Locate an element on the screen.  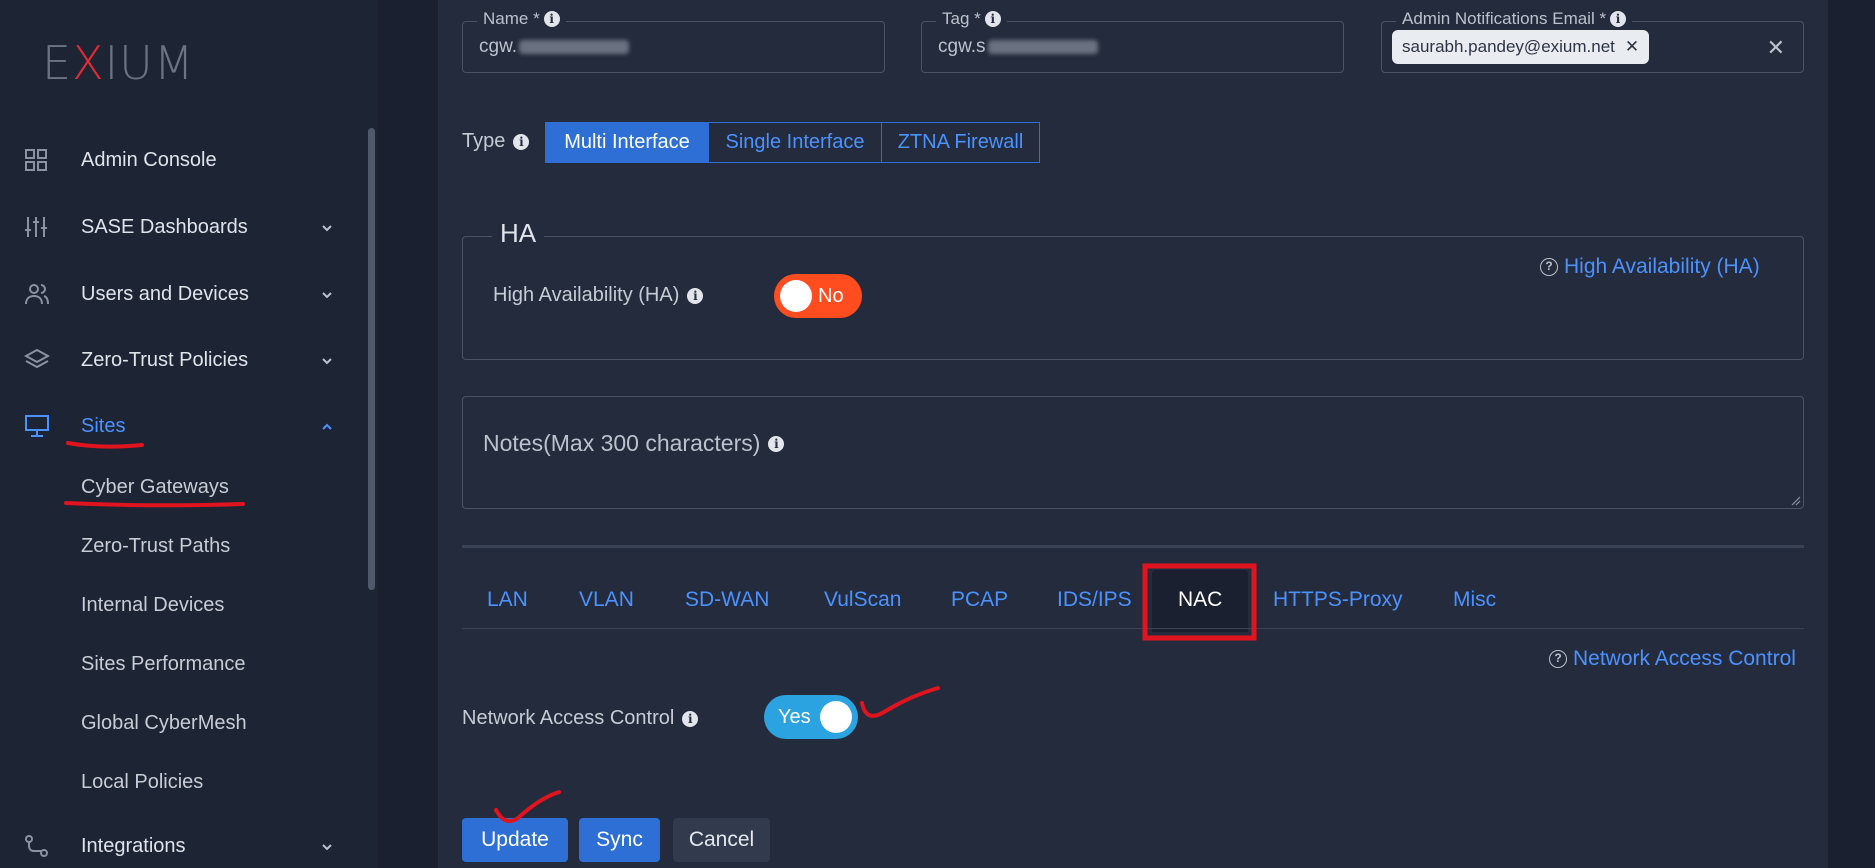
logo-text-x: X is located at coordinates (88, 63).